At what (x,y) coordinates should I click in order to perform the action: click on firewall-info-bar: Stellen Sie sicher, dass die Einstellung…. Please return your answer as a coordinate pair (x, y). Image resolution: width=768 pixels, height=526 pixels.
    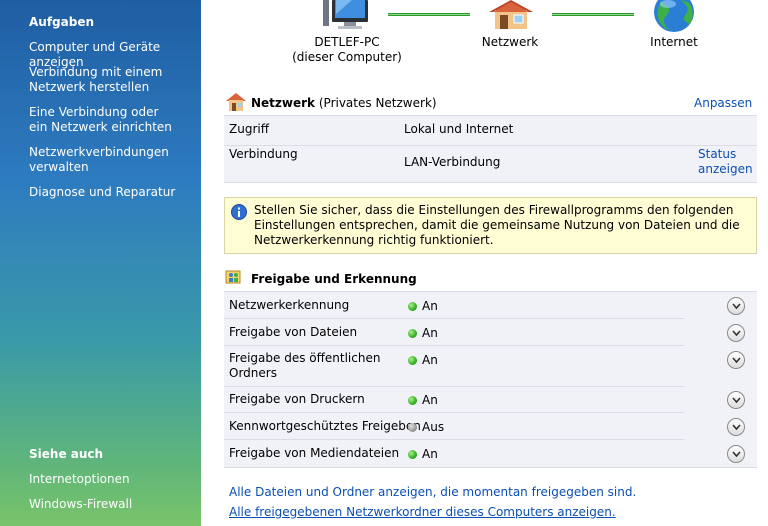
    Looking at the image, I should click on (490, 225).